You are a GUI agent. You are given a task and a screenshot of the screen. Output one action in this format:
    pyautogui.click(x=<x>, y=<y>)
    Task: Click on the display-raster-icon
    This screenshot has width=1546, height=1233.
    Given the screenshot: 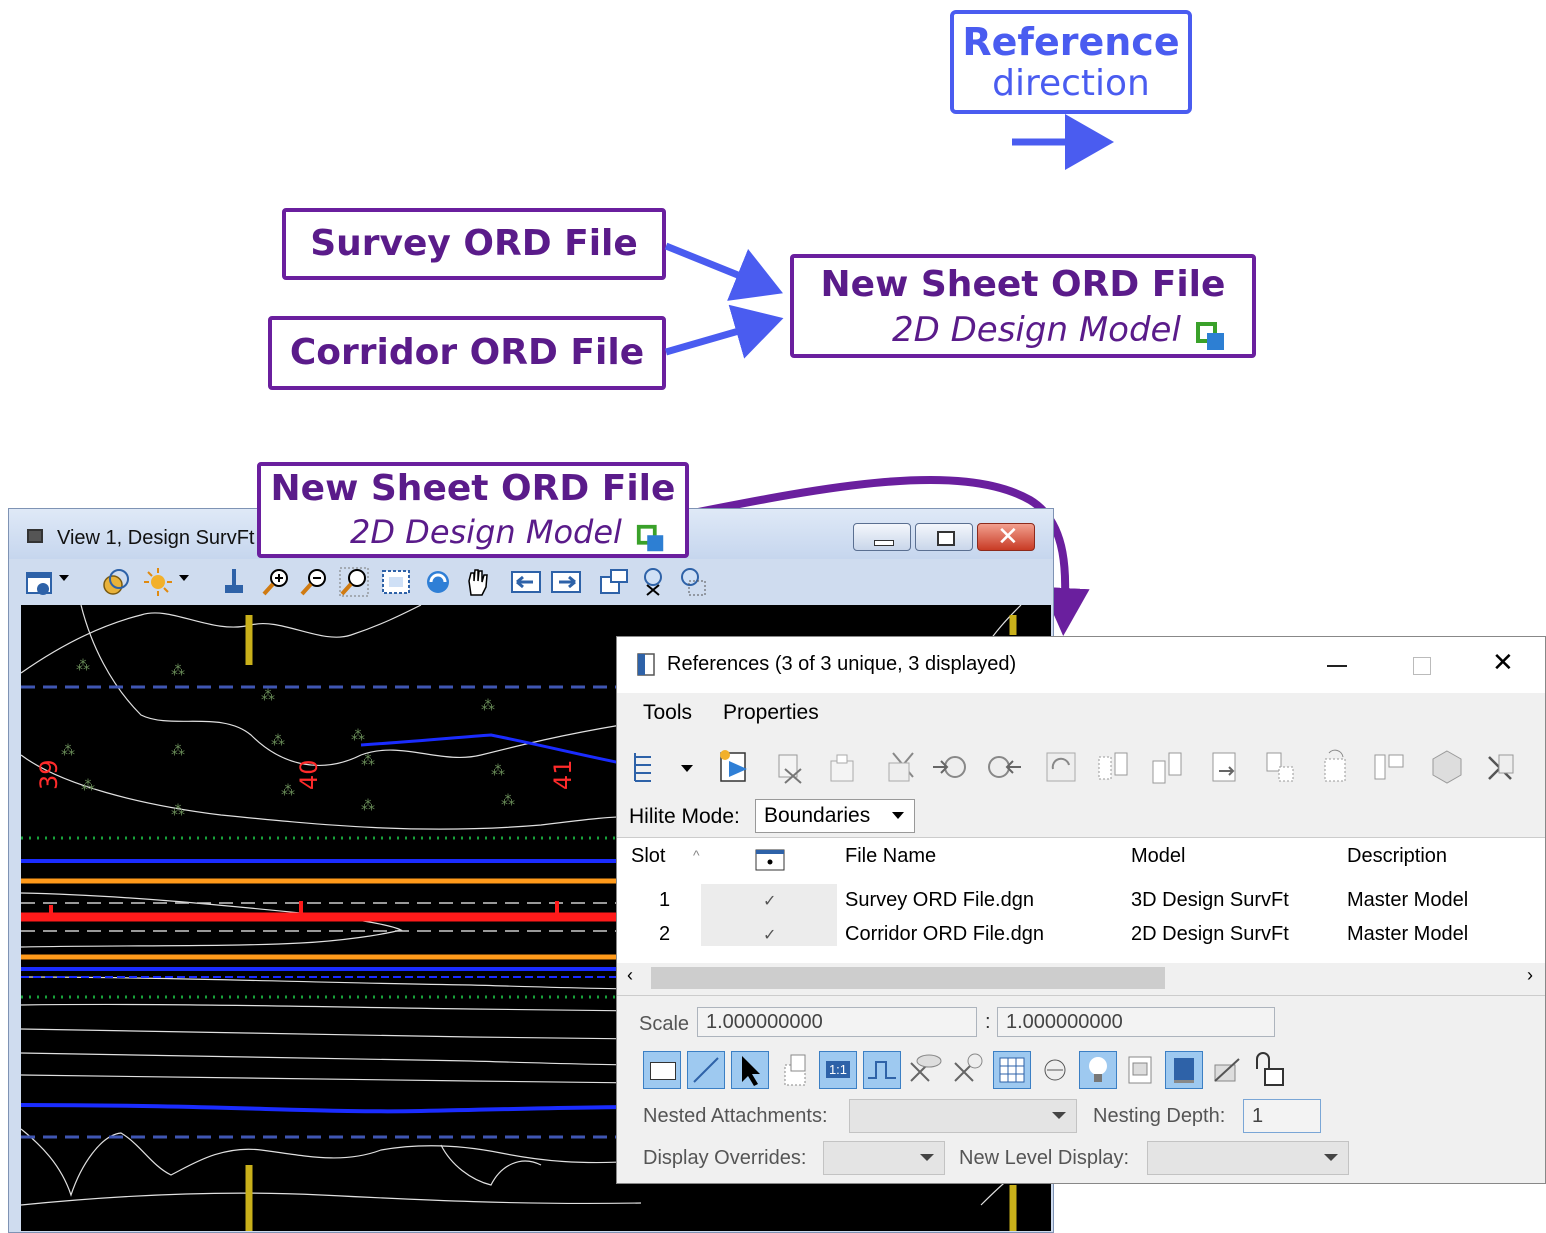 What is the action you would take?
    pyautogui.click(x=1012, y=1070)
    